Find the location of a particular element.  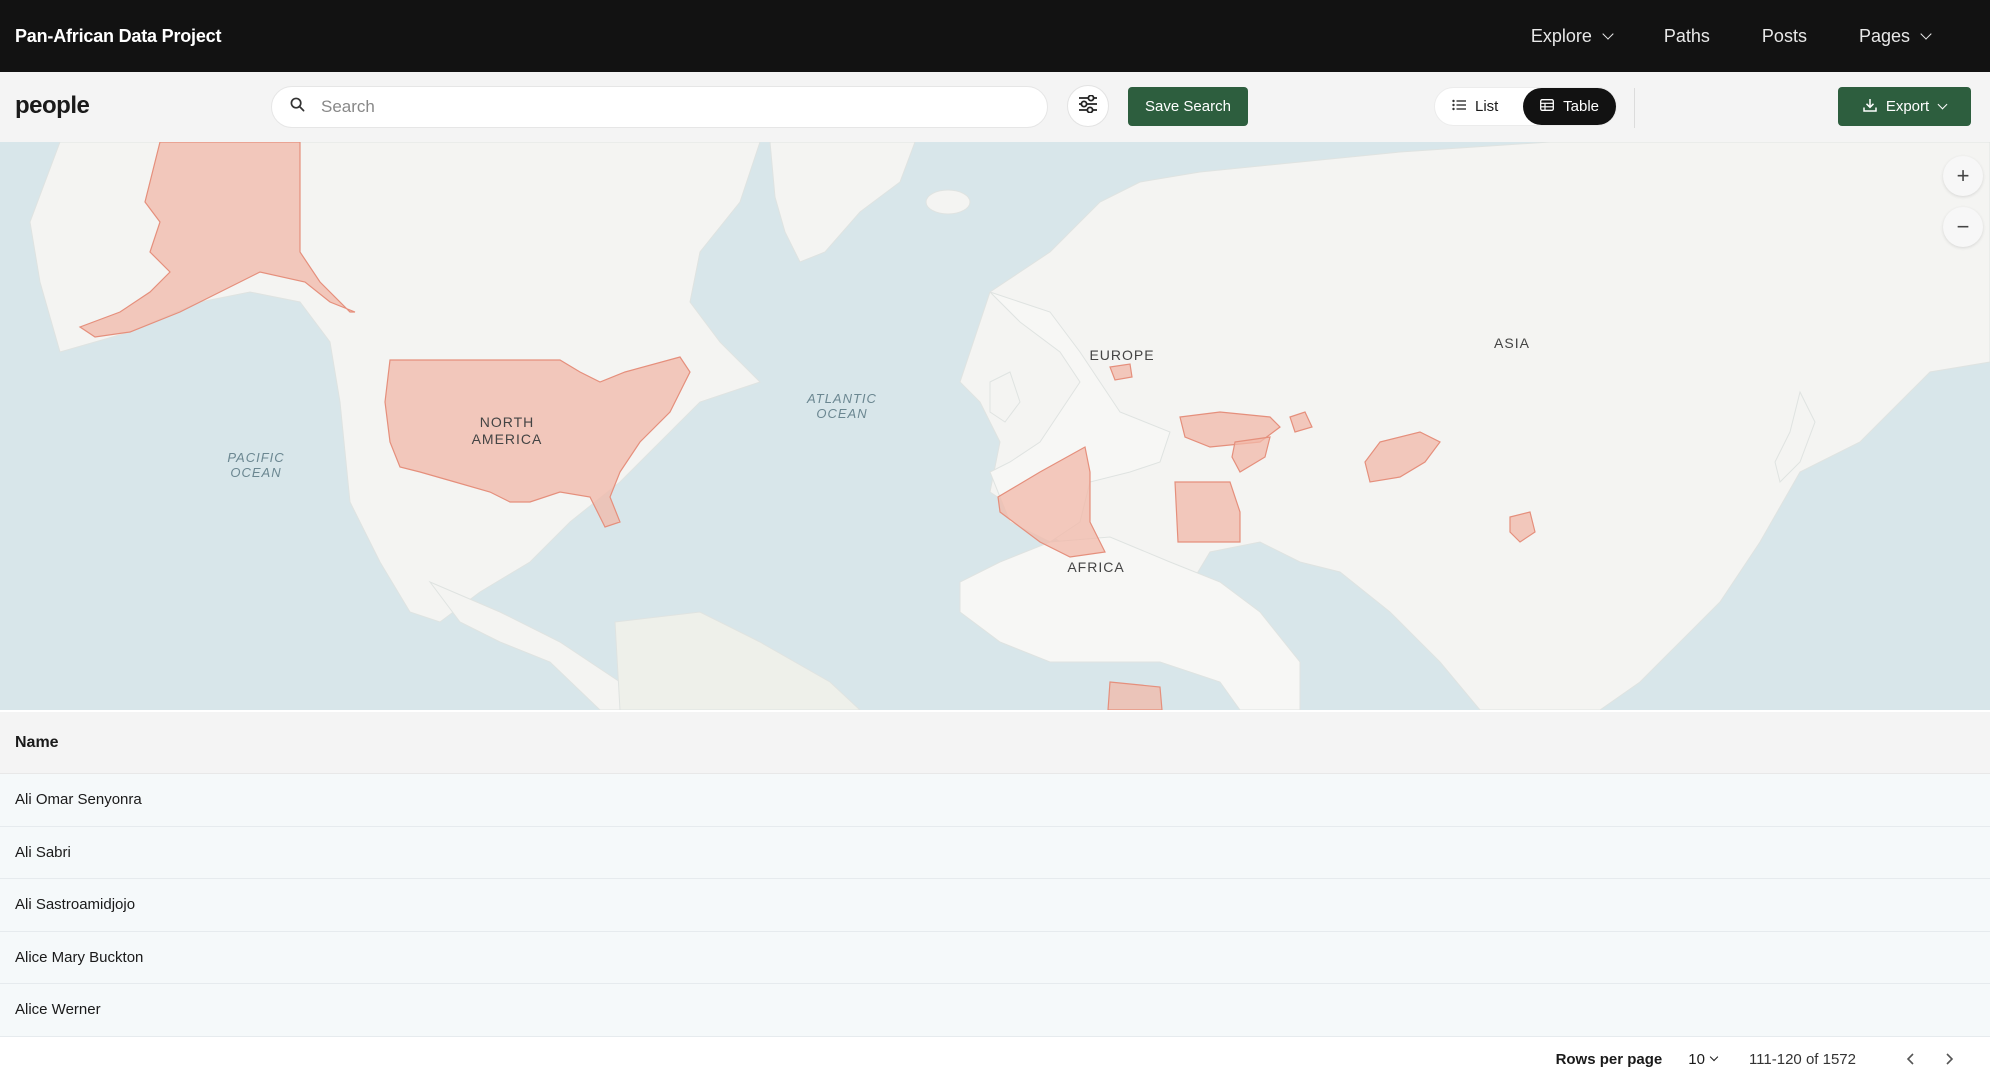

nav-pages: Pages is located at coordinates (1895, 36).